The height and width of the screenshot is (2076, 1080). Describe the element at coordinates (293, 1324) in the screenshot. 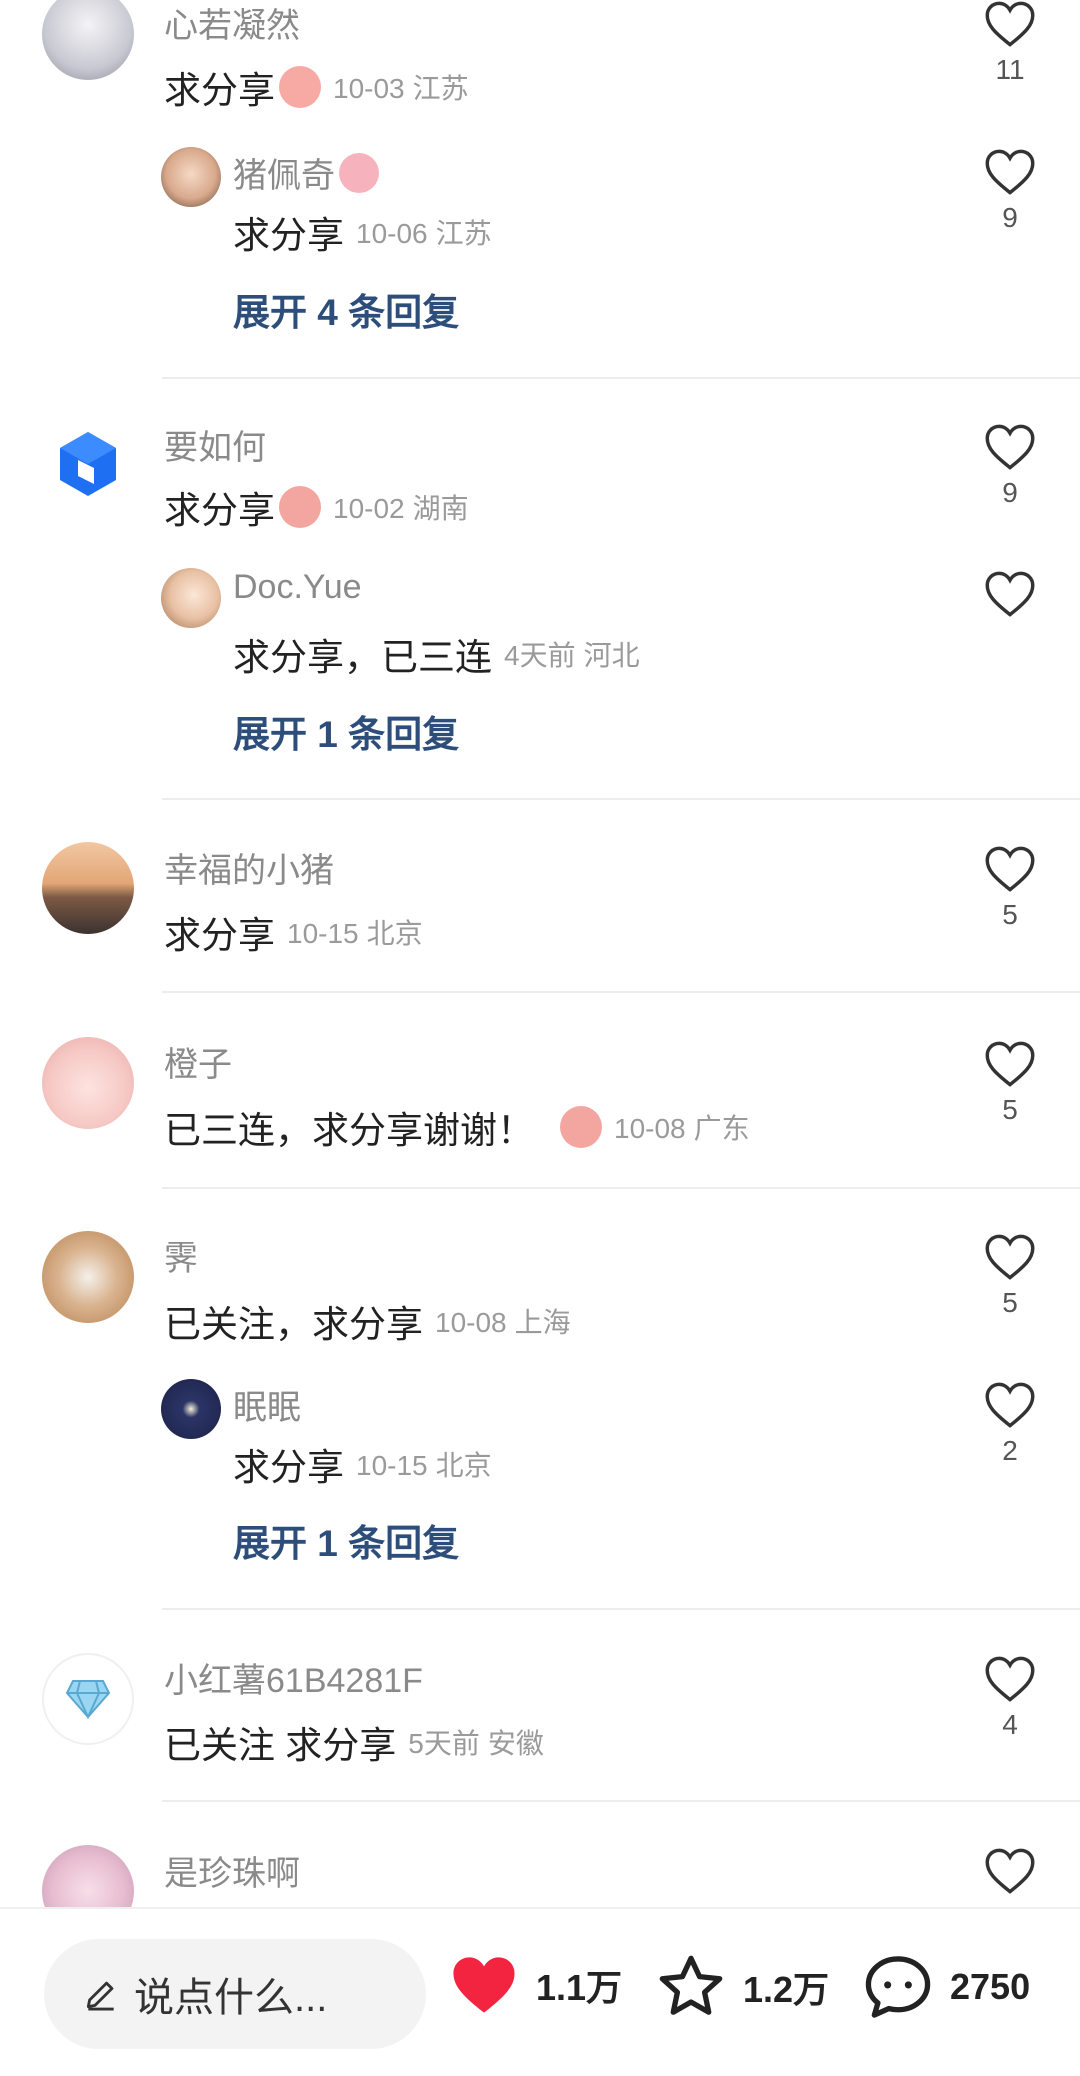

I see `comment-content: 已关注，求分享` at that location.